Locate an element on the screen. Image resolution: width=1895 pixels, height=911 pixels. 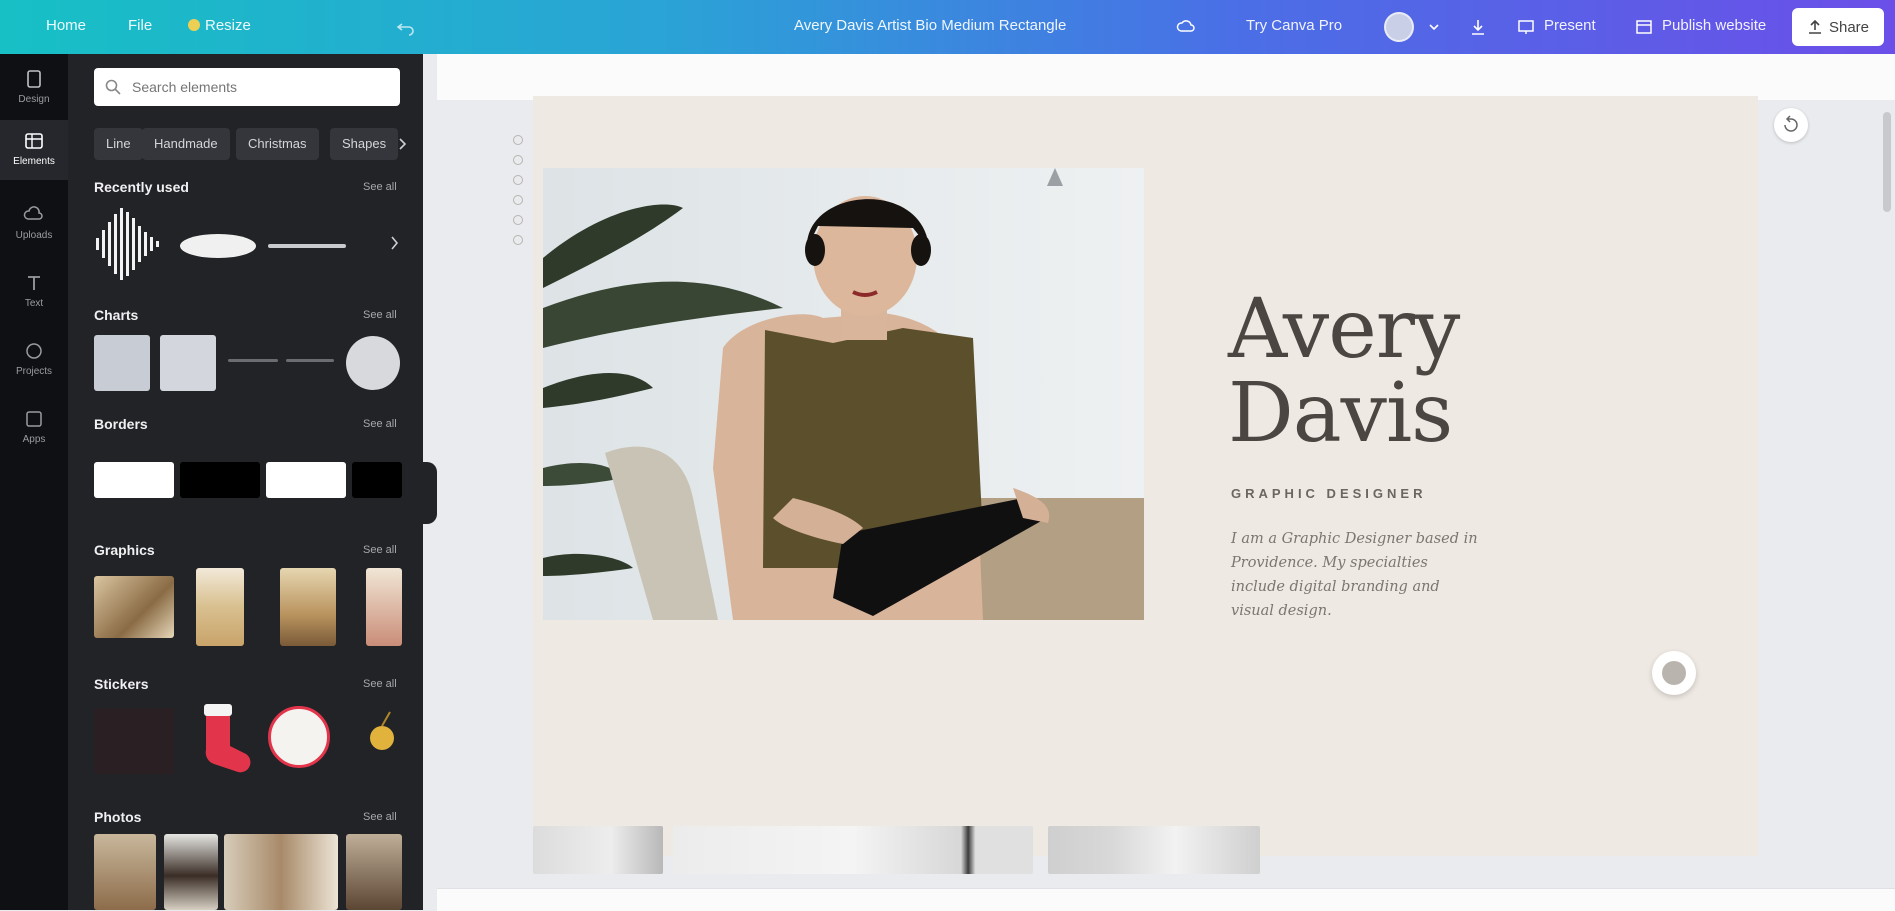
section-stickers: Stickers is located at coordinates (121, 684).